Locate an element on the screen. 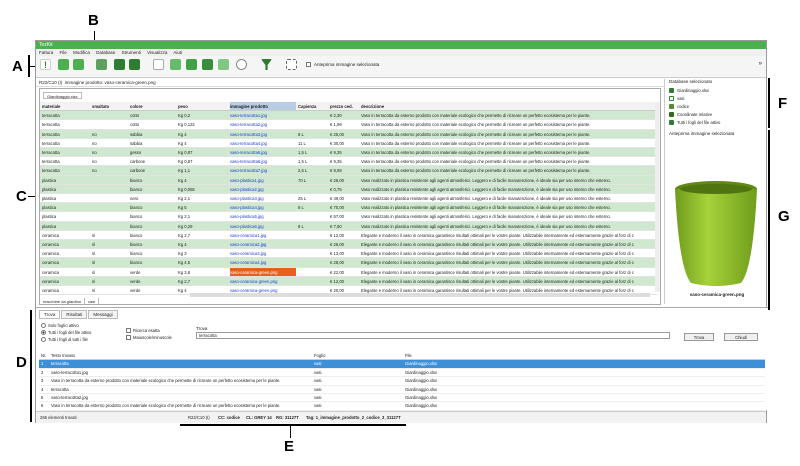 The image size is (800, 466). cell: € 28,00 is located at coordinates (345, 262).